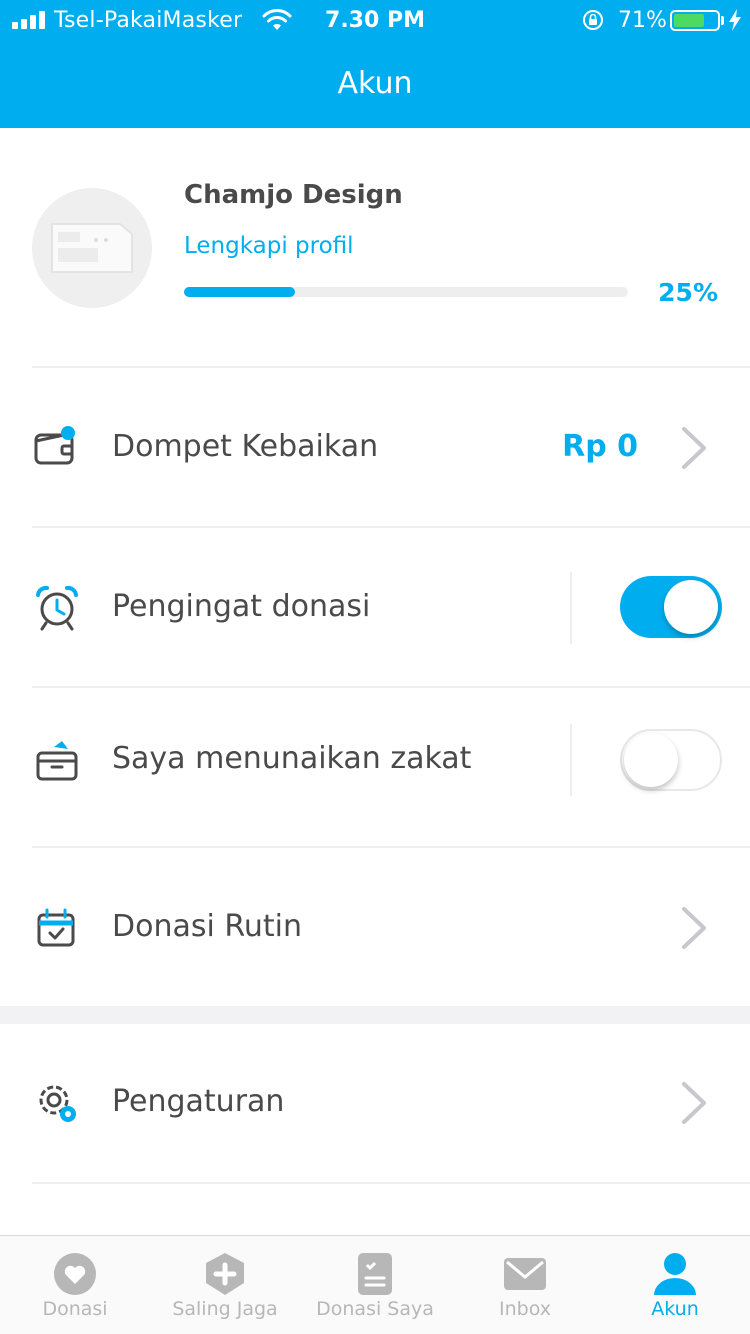 The height and width of the screenshot is (1334, 750). What do you see at coordinates (642, 20) in the screenshot?
I see `battery-percent: 71%` at bounding box center [642, 20].